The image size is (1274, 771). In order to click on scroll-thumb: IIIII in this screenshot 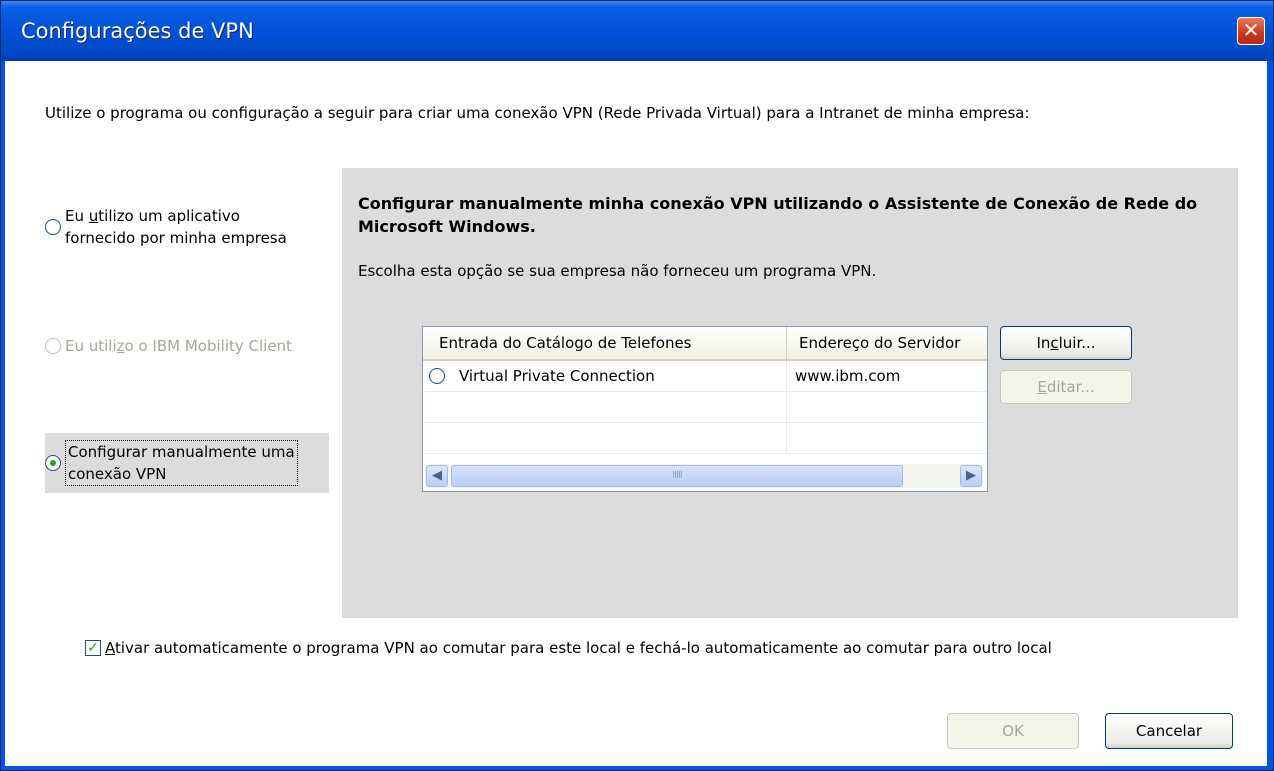, I will do `click(677, 476)`.